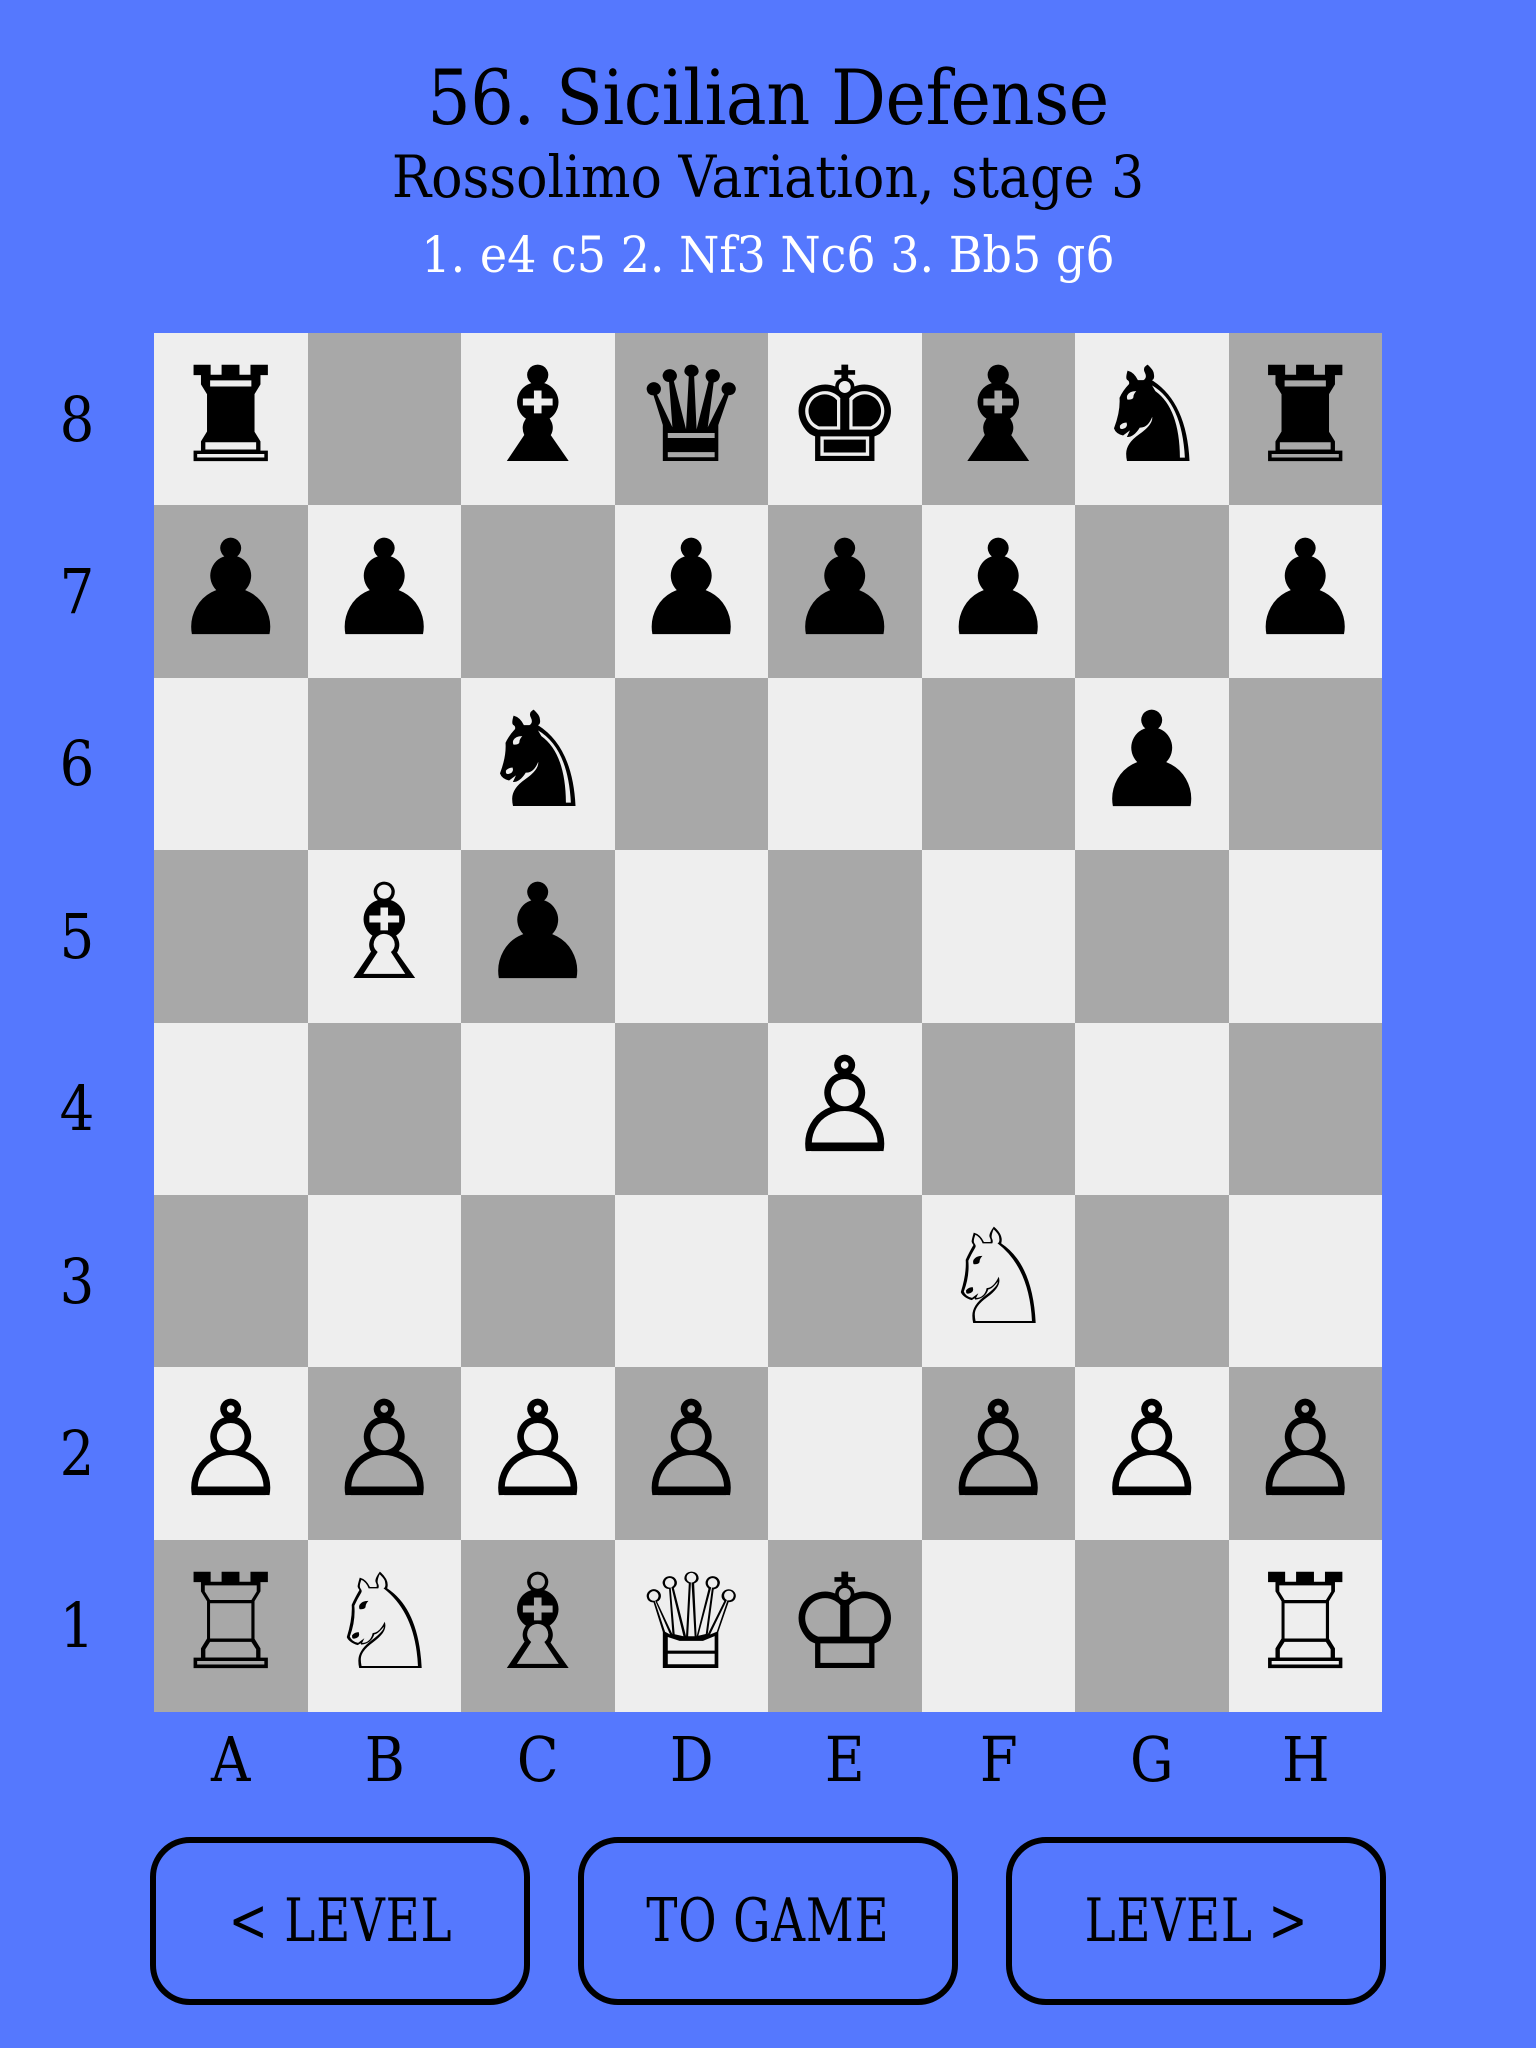 The width and height of the screenshot is (1536, 2048). I want to click on square-c1: ♗, so click(538, 1625).